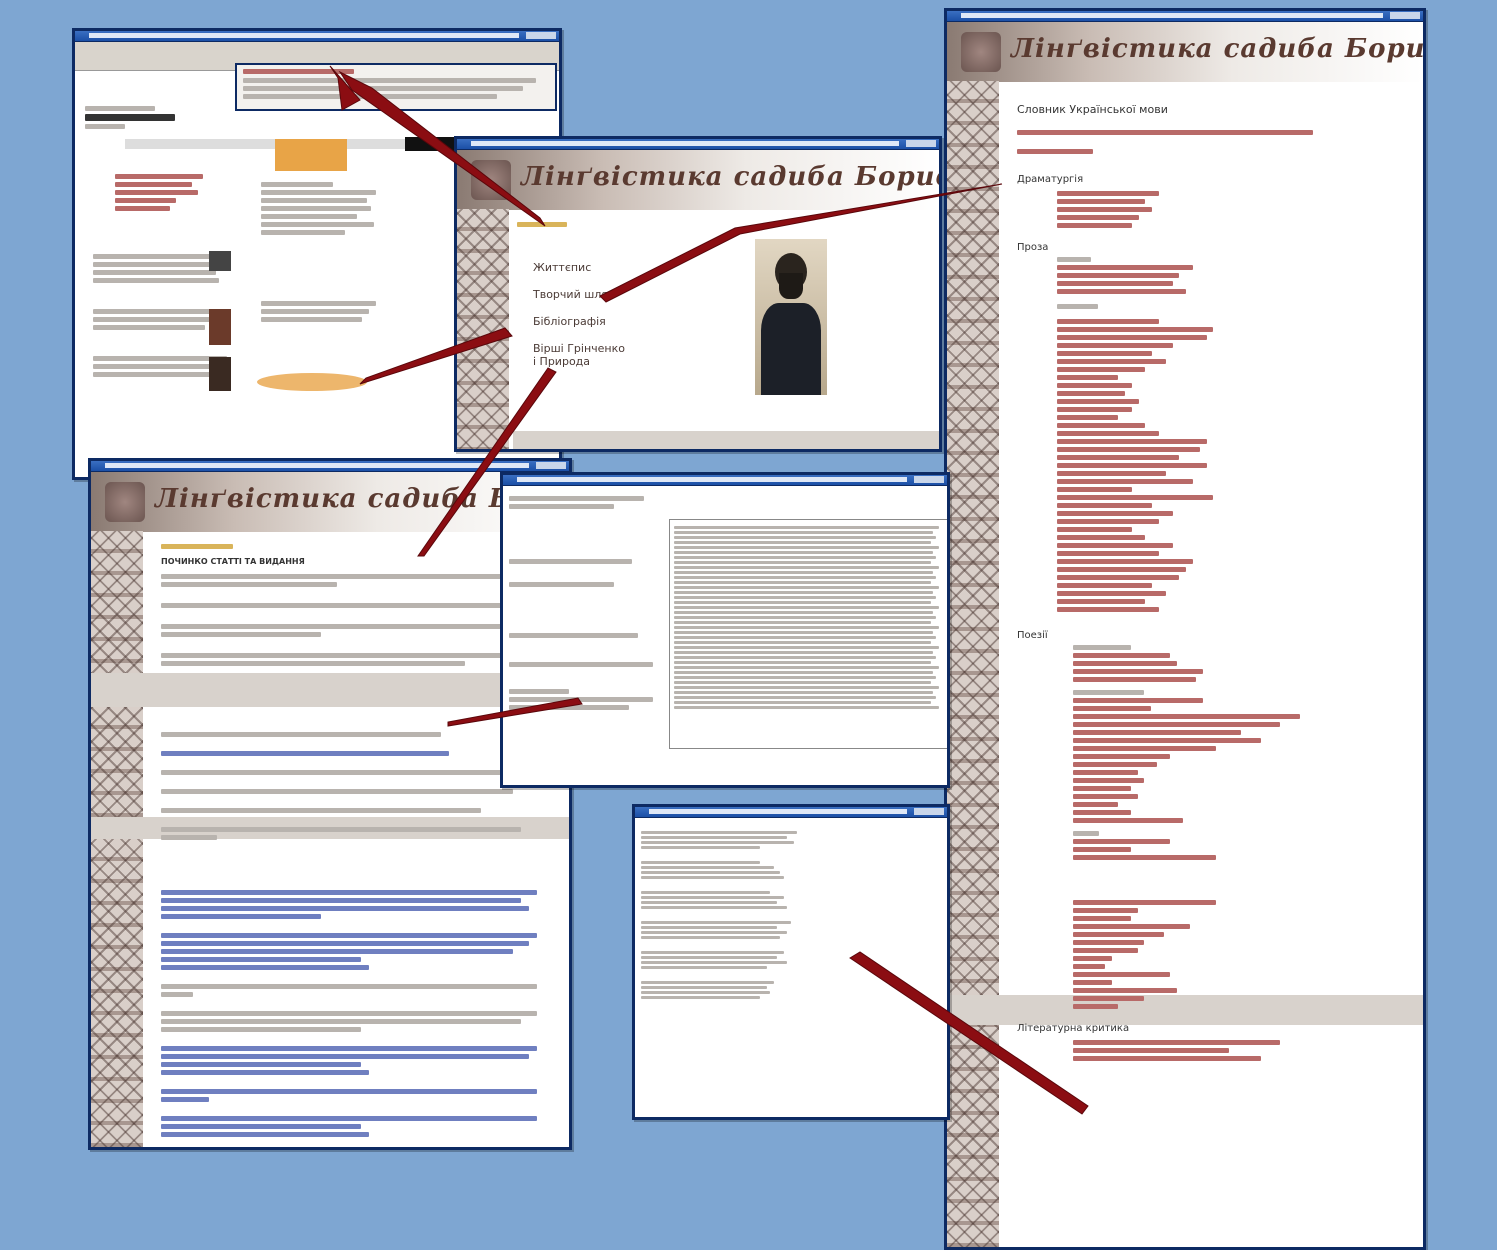 Image resolution: width=1497 pixels, height=1250 pixels. What do you see at coordinates (579, 267) in the screenshot?
I see `menu-biography: Життєпис` at bounding box center [579, 267].